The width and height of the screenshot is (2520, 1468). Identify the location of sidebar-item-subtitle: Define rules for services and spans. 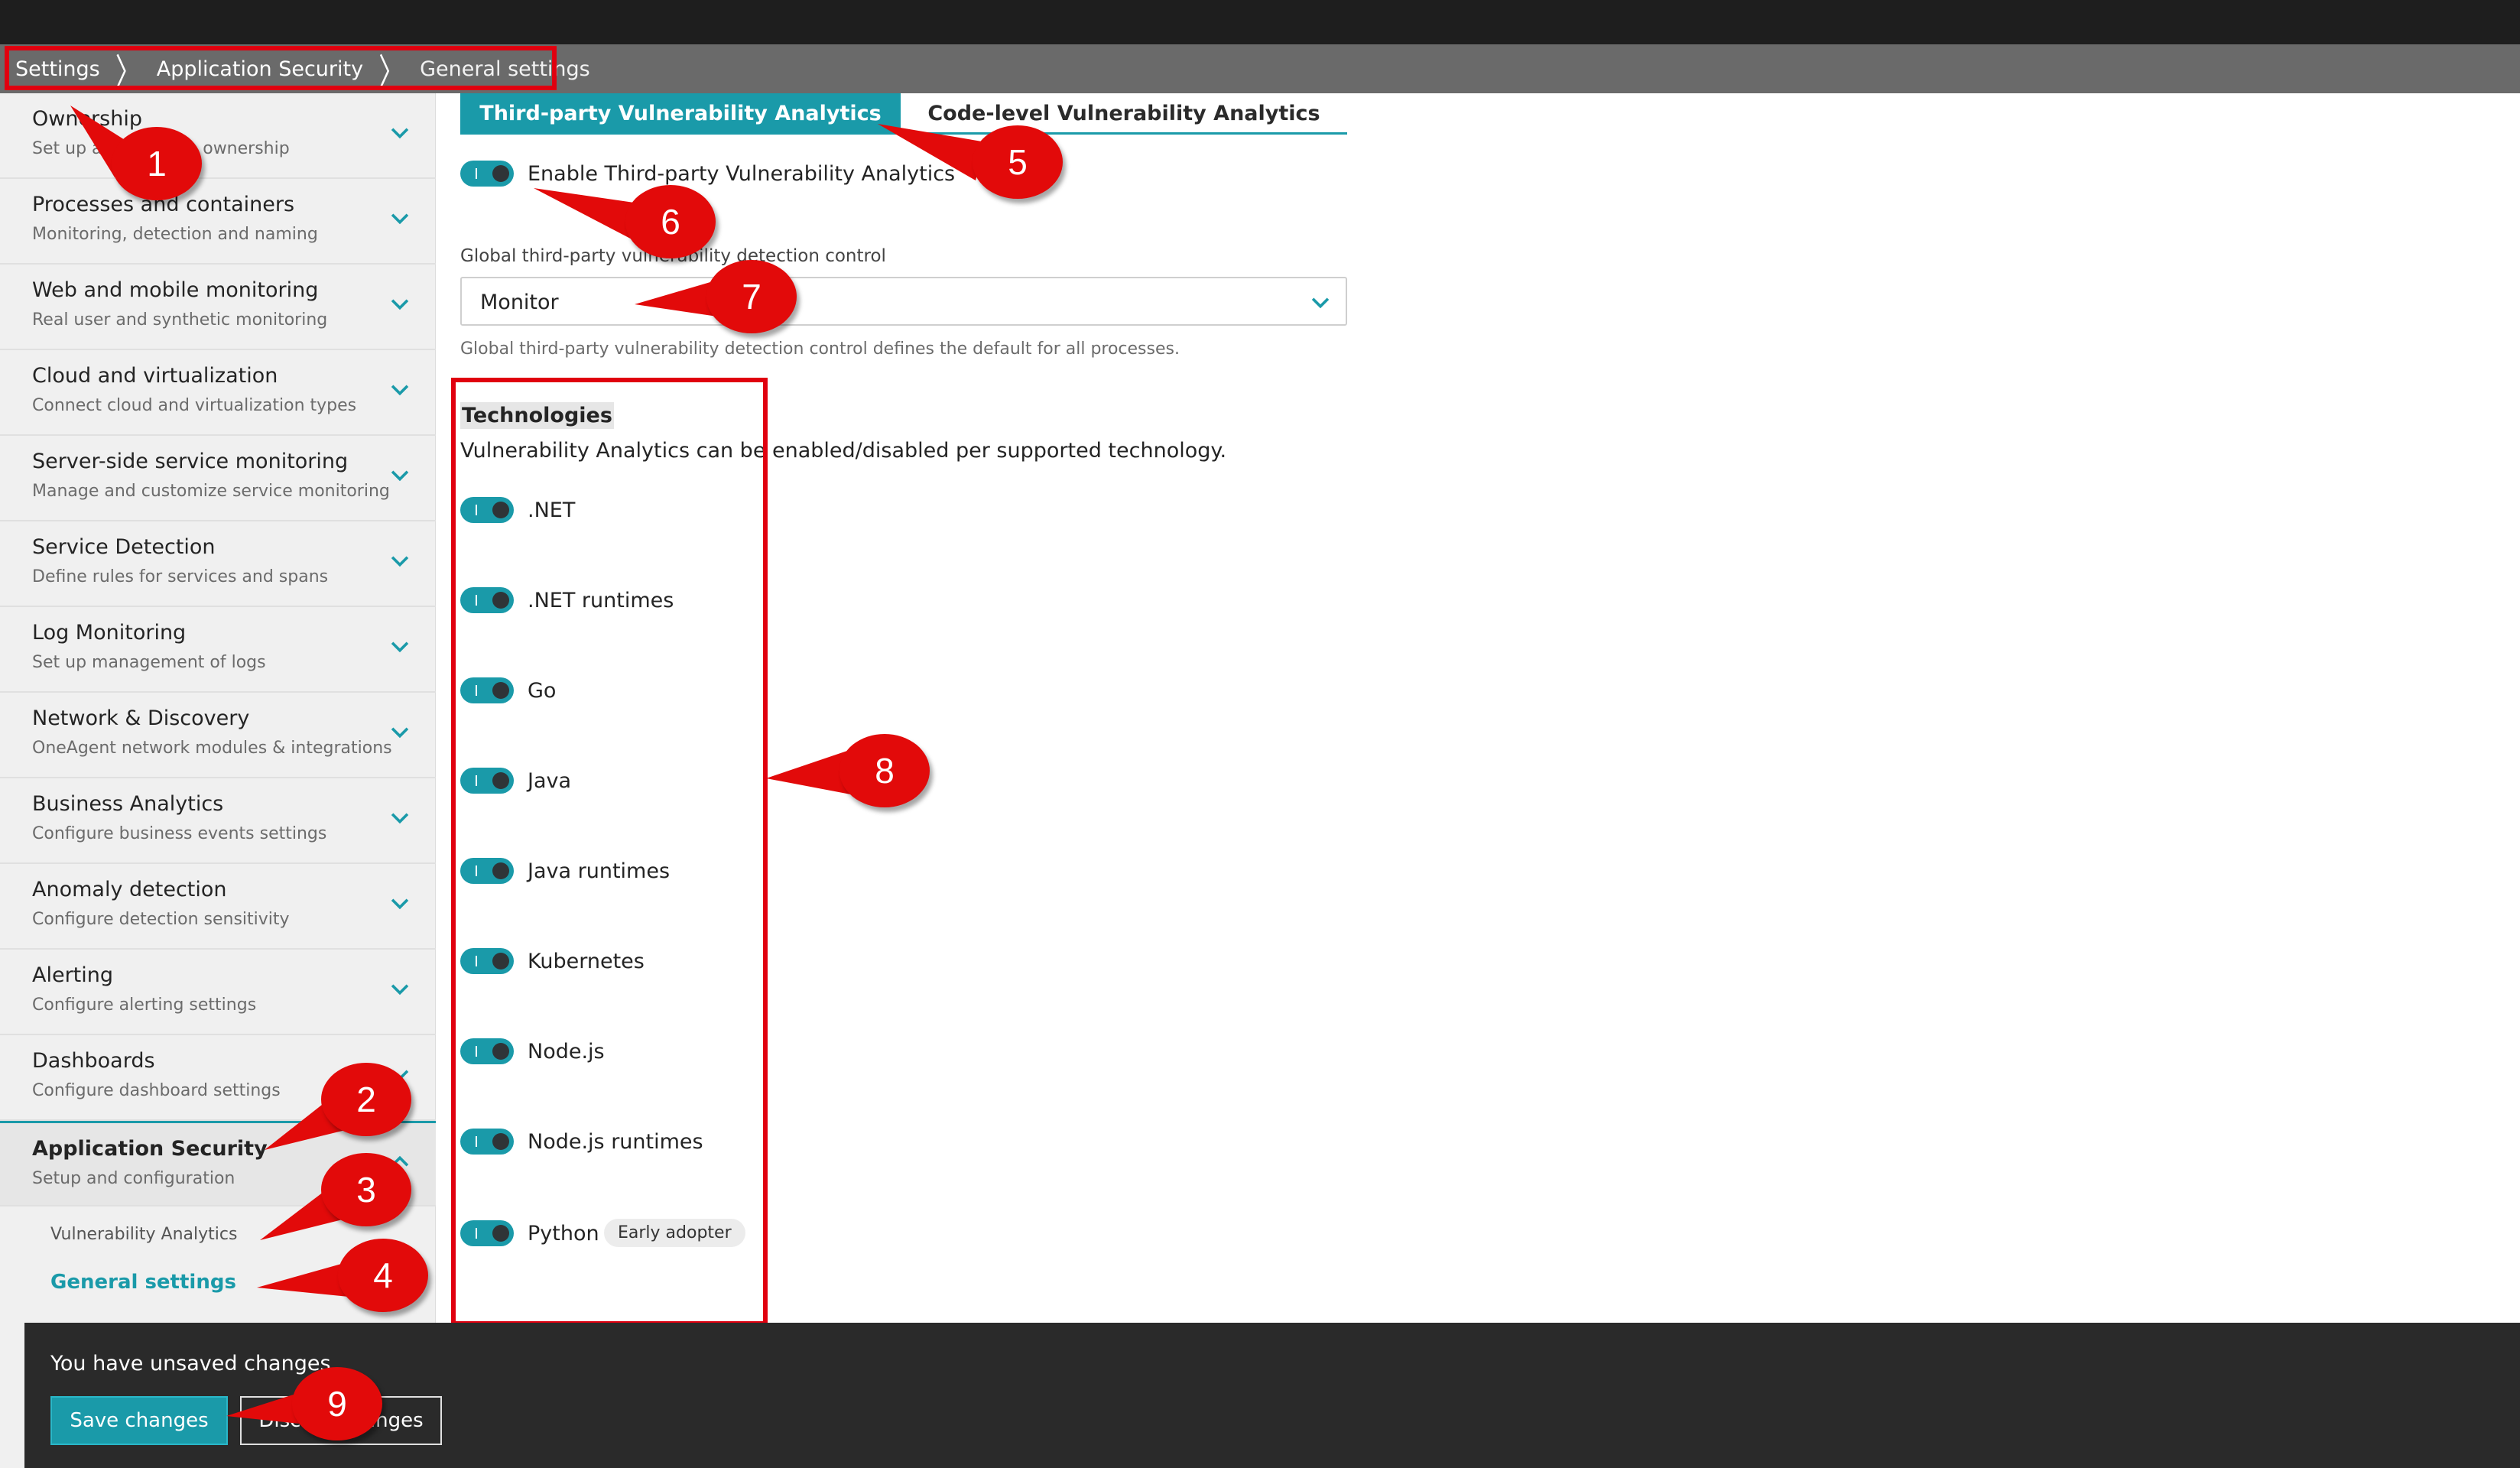
(180, 576).